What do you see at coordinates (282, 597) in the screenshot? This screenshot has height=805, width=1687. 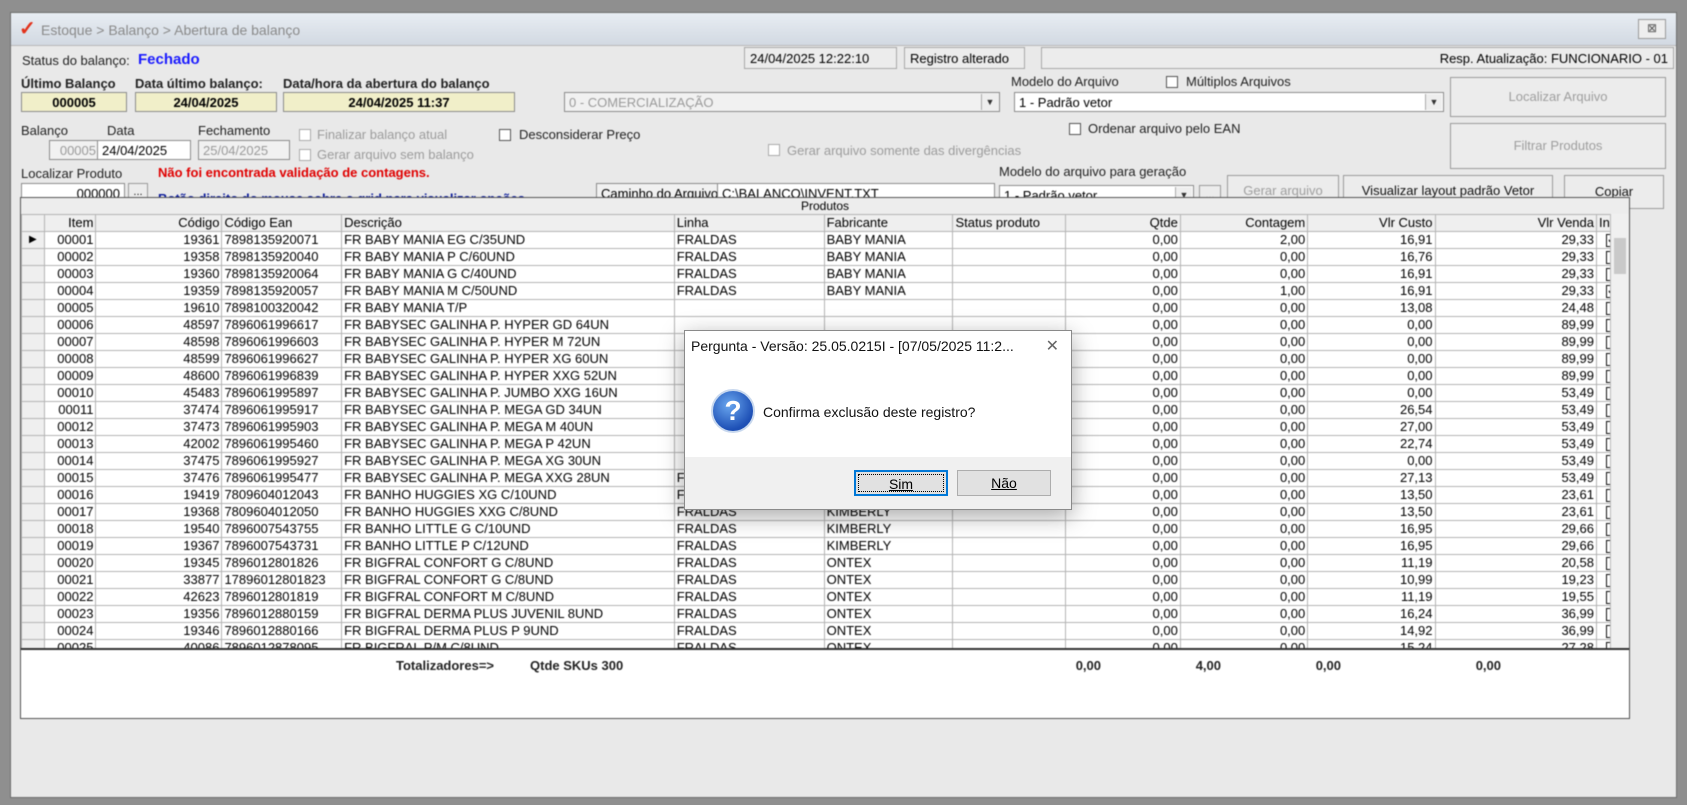 I see `cell-ean: 7896012801819` at bounding box center [282, 597].